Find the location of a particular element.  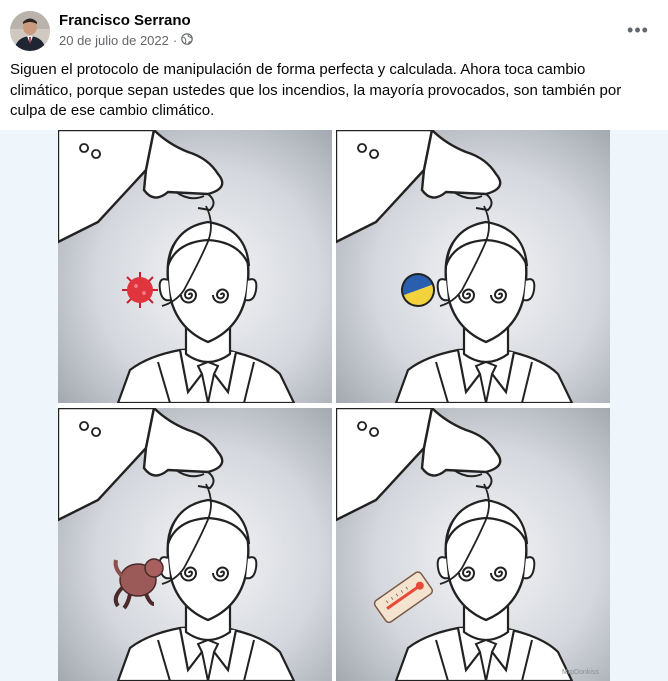

author-avatar is located at coordinates (30, 31).